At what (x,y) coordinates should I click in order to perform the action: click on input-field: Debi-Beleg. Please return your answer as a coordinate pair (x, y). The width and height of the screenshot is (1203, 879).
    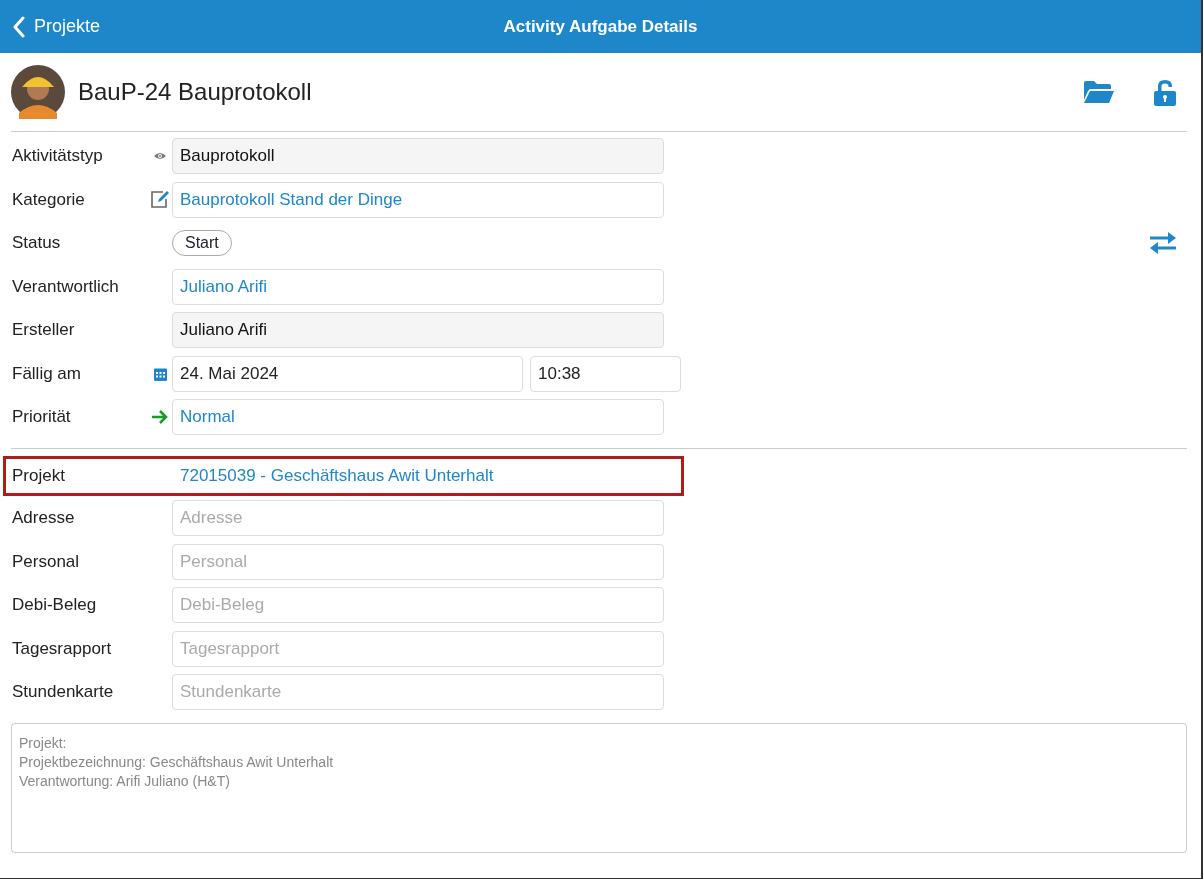
    Looking at the image, I should click on (418, 605).